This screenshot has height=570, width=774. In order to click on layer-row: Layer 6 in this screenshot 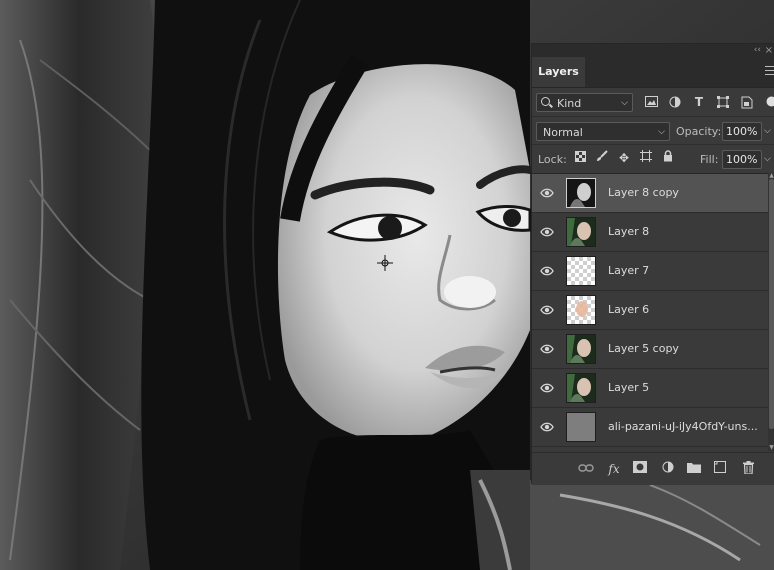, I will do `click(650, 310)`.